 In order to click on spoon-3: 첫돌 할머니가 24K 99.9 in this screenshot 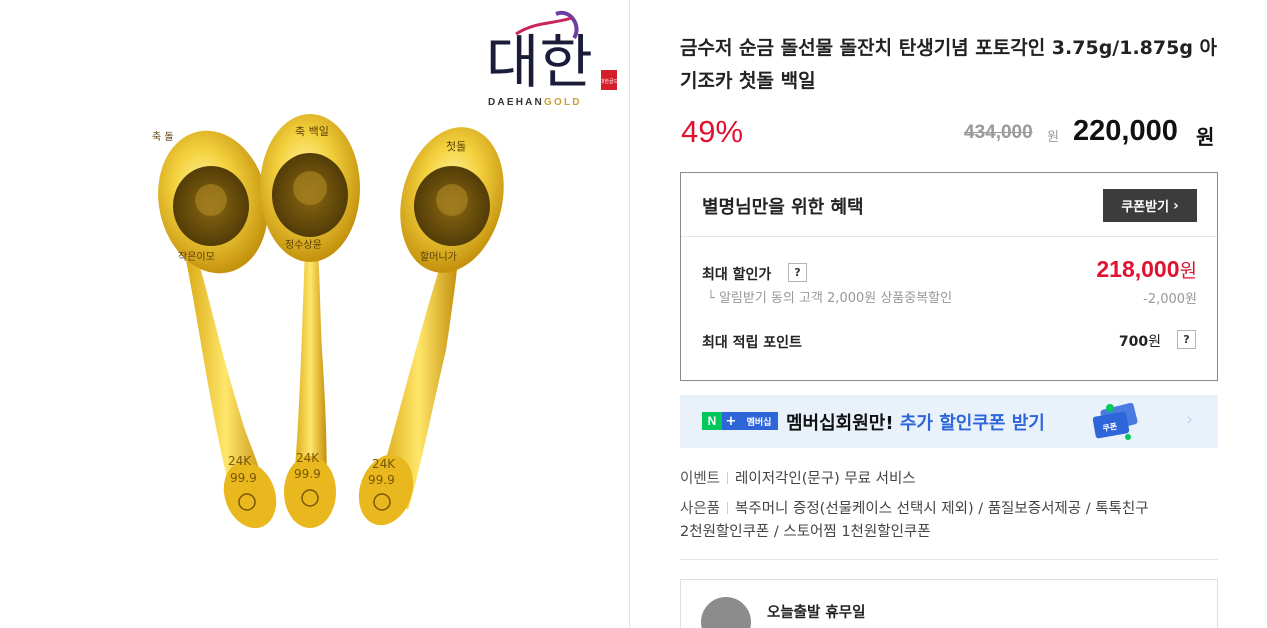, I will do `click(431, 326)`.